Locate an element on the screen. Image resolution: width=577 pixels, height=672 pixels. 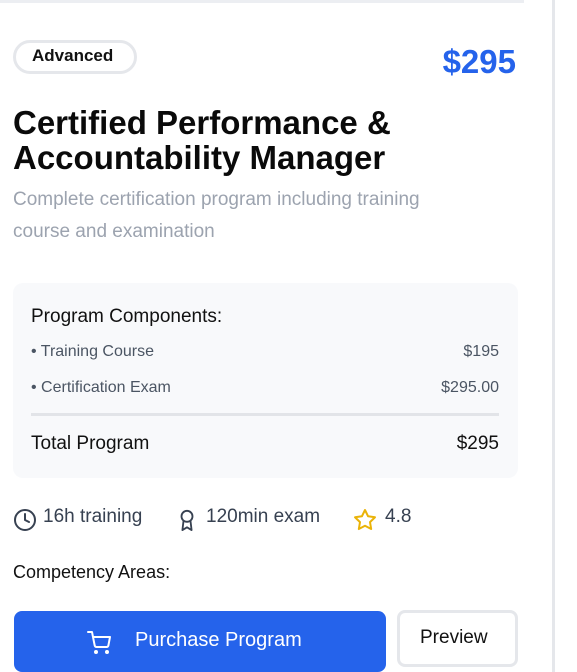
exam-duration: 120min exam is located at coordinates (263, 516).